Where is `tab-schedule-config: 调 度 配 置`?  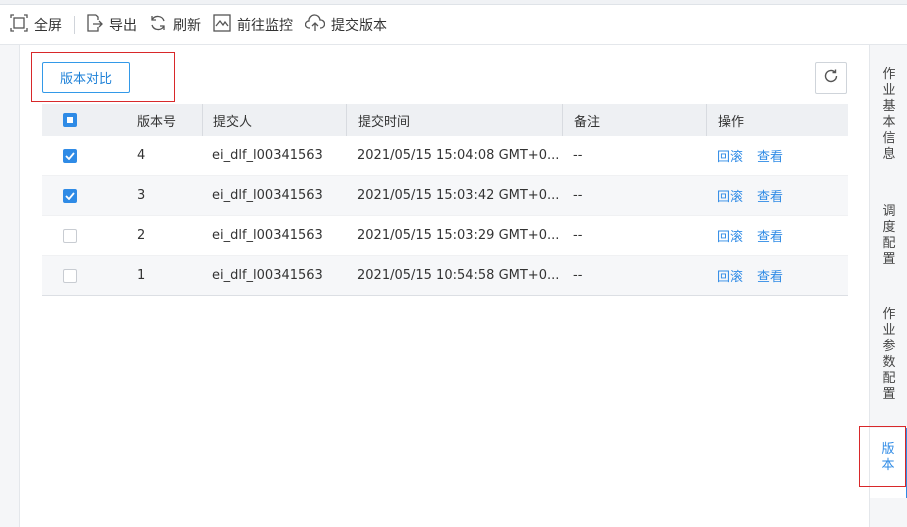 tab-schedule-config: 调 度 配 置 is located at coordinates (888, 236).